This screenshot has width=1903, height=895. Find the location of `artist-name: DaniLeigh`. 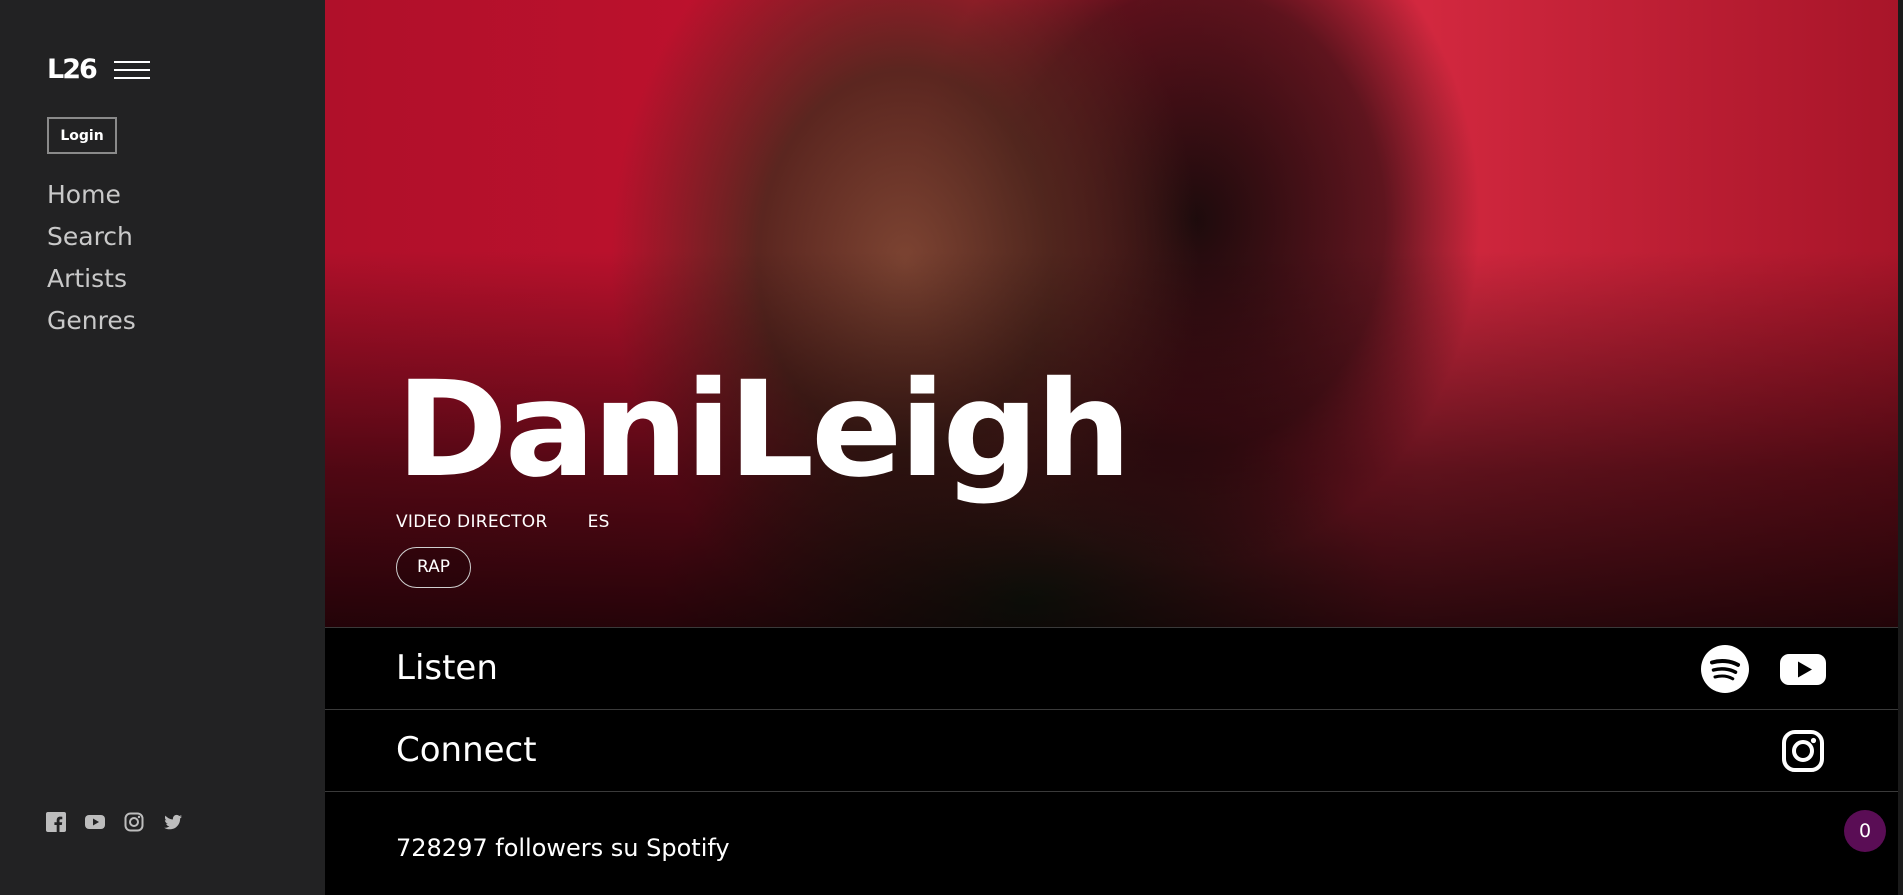

artist-name: DaniLeigh is located at coordinates (764, 430).